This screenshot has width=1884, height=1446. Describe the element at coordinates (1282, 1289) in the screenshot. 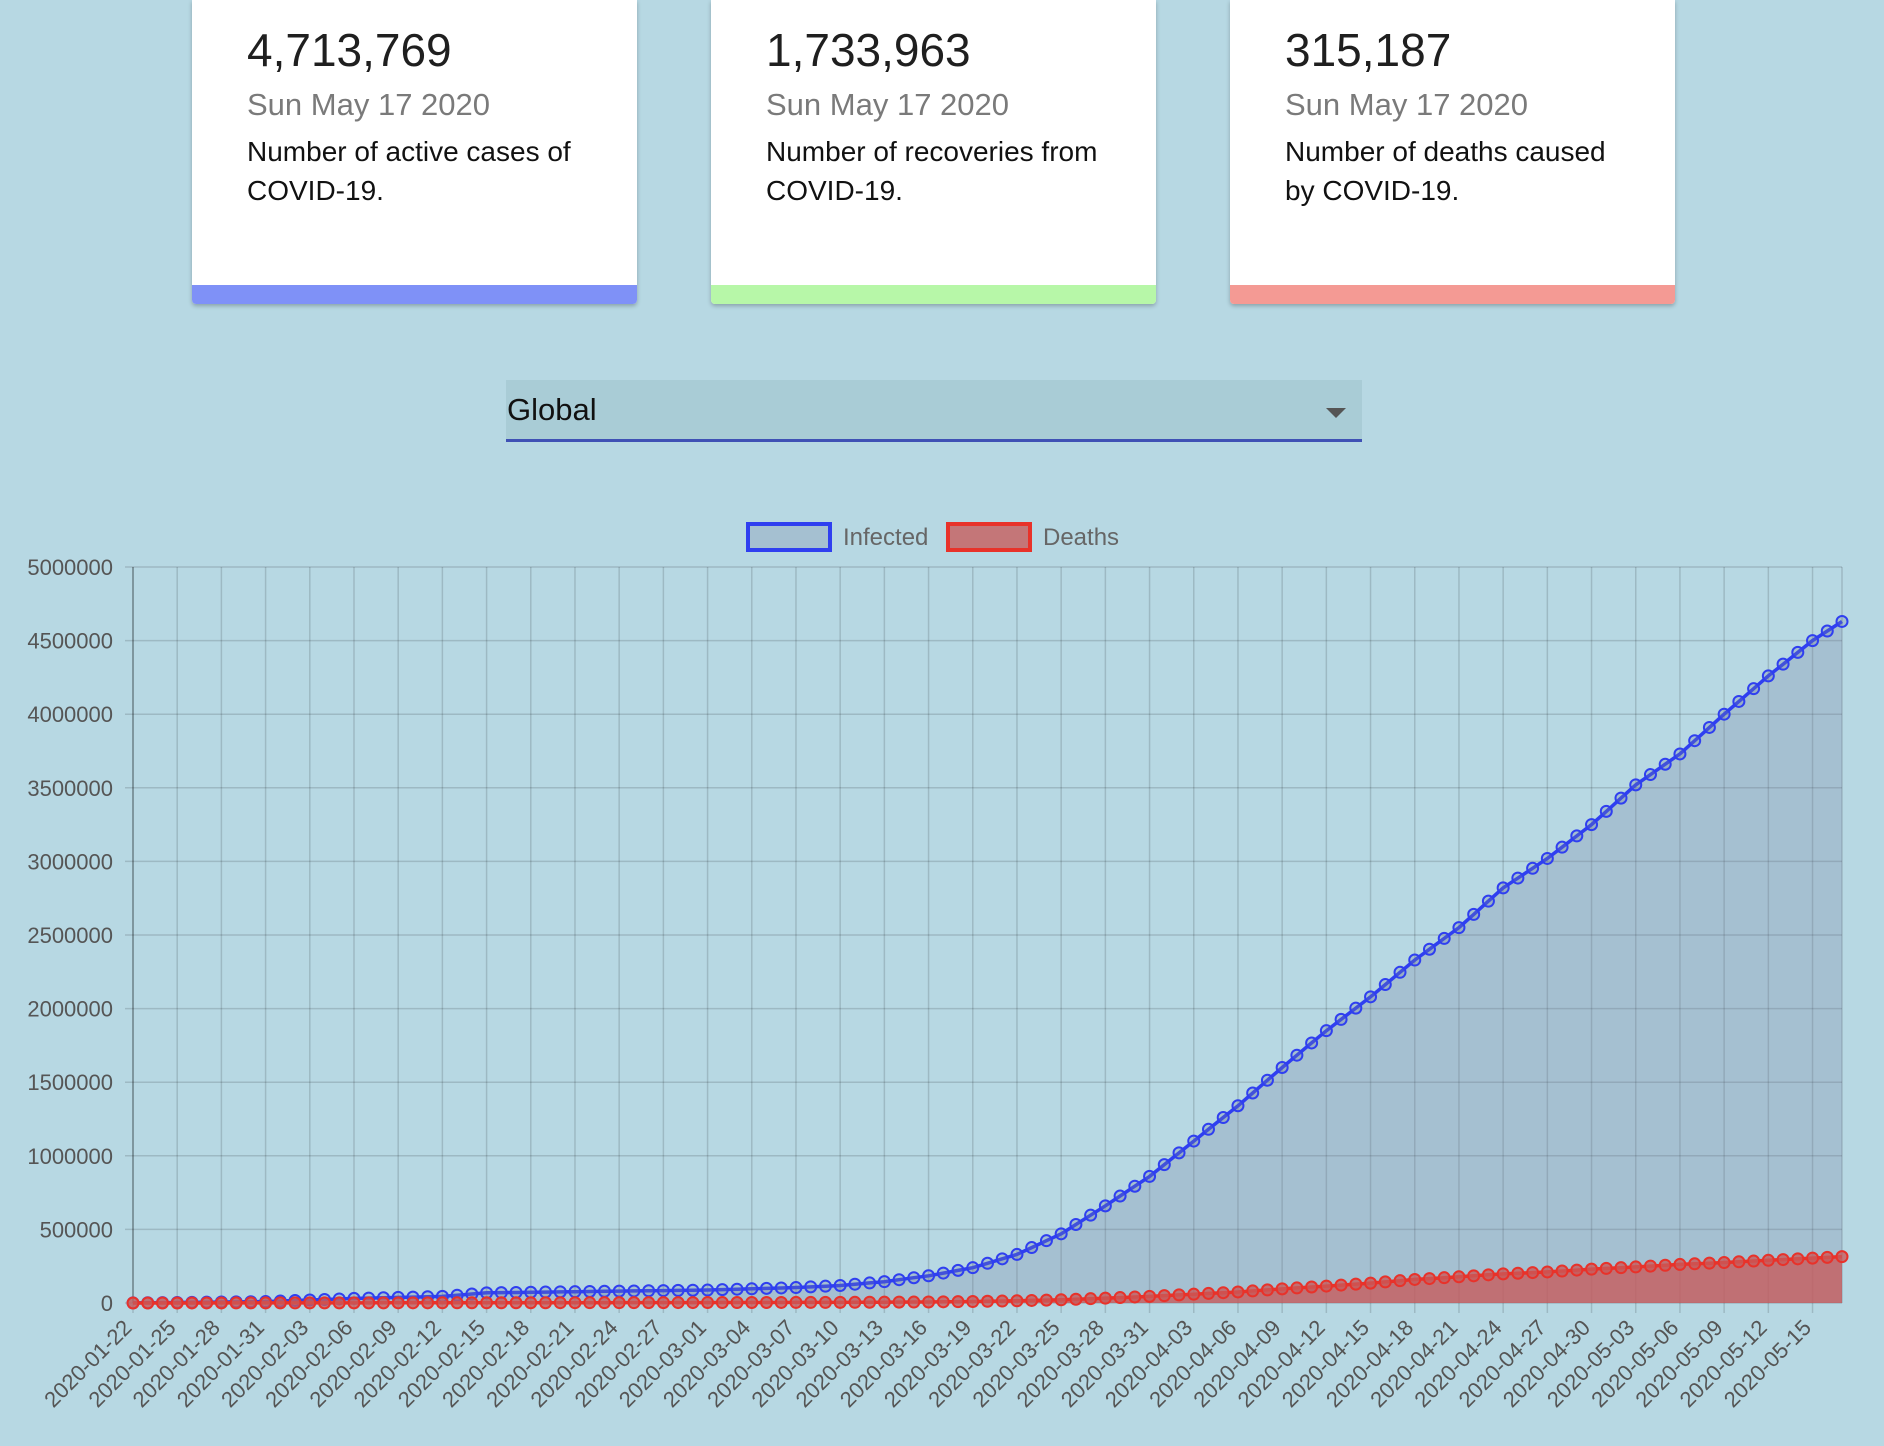

I see `deaths-point: 2020-04-09: 96000` at that location.